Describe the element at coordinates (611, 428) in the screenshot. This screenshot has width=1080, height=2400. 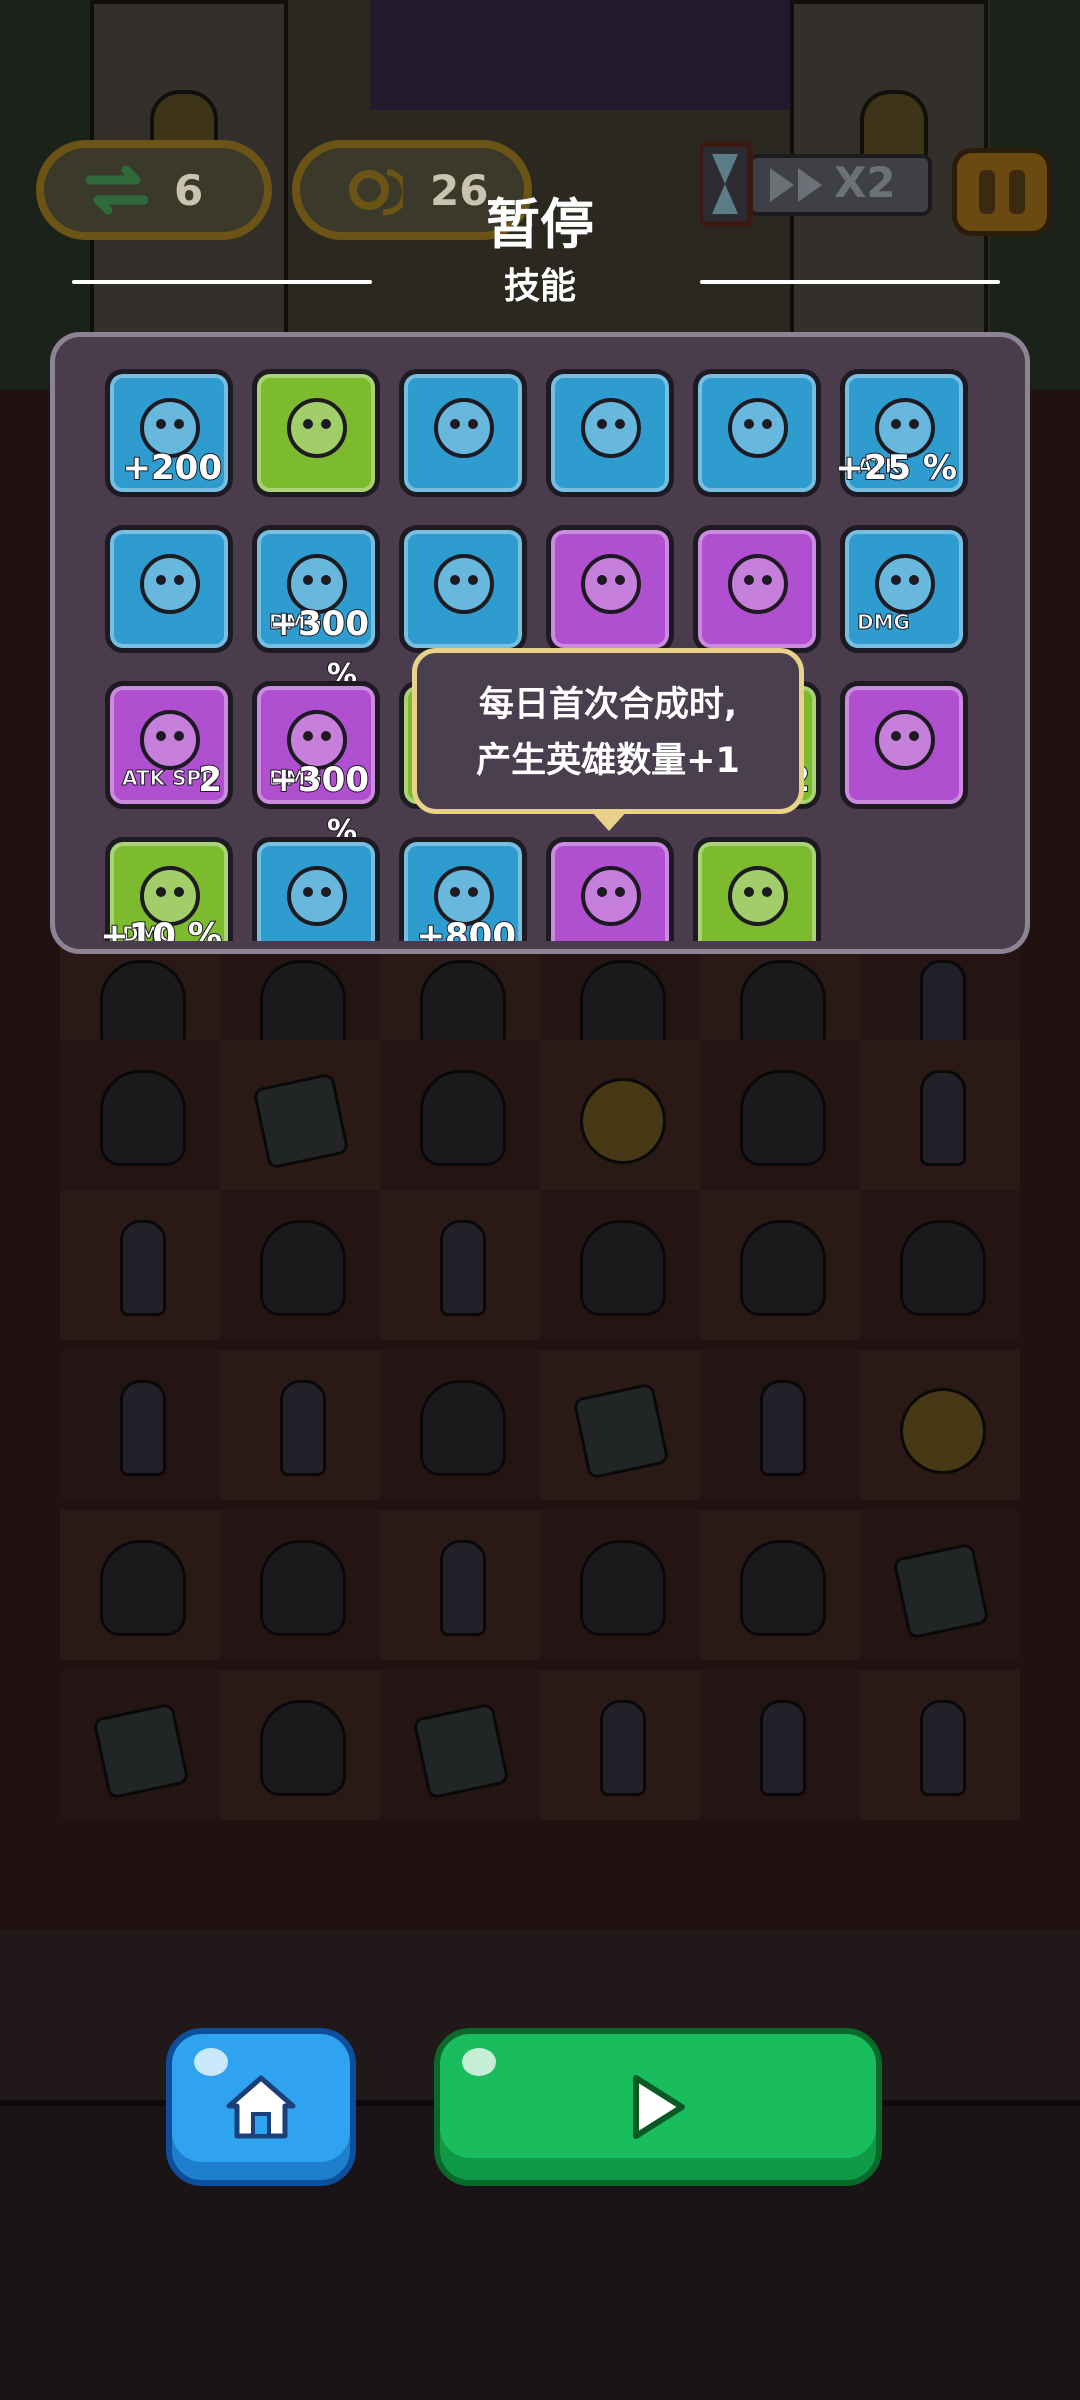
I see `tentacle-creature-icon` at that location.